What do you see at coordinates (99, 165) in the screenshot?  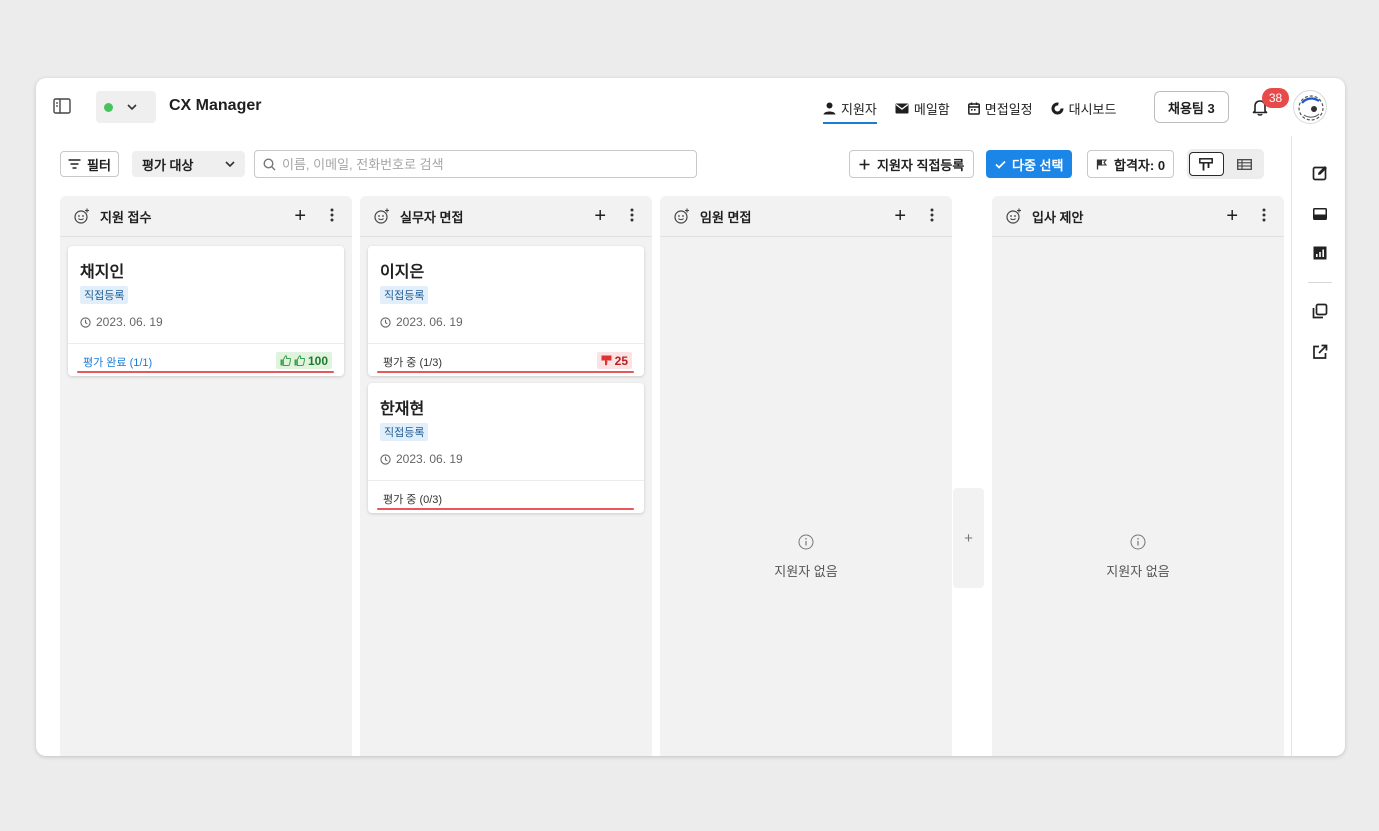 I see `filter-label: 필터` at bounding box center [99, 165].